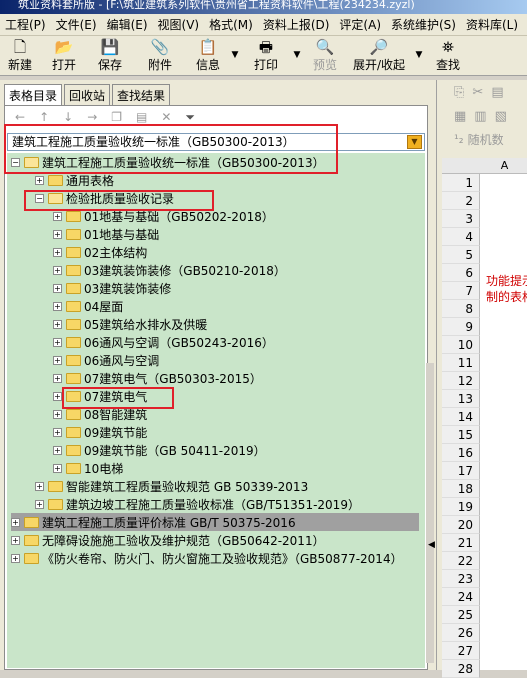  I want to click on row-number: 16, so click(461, 453).